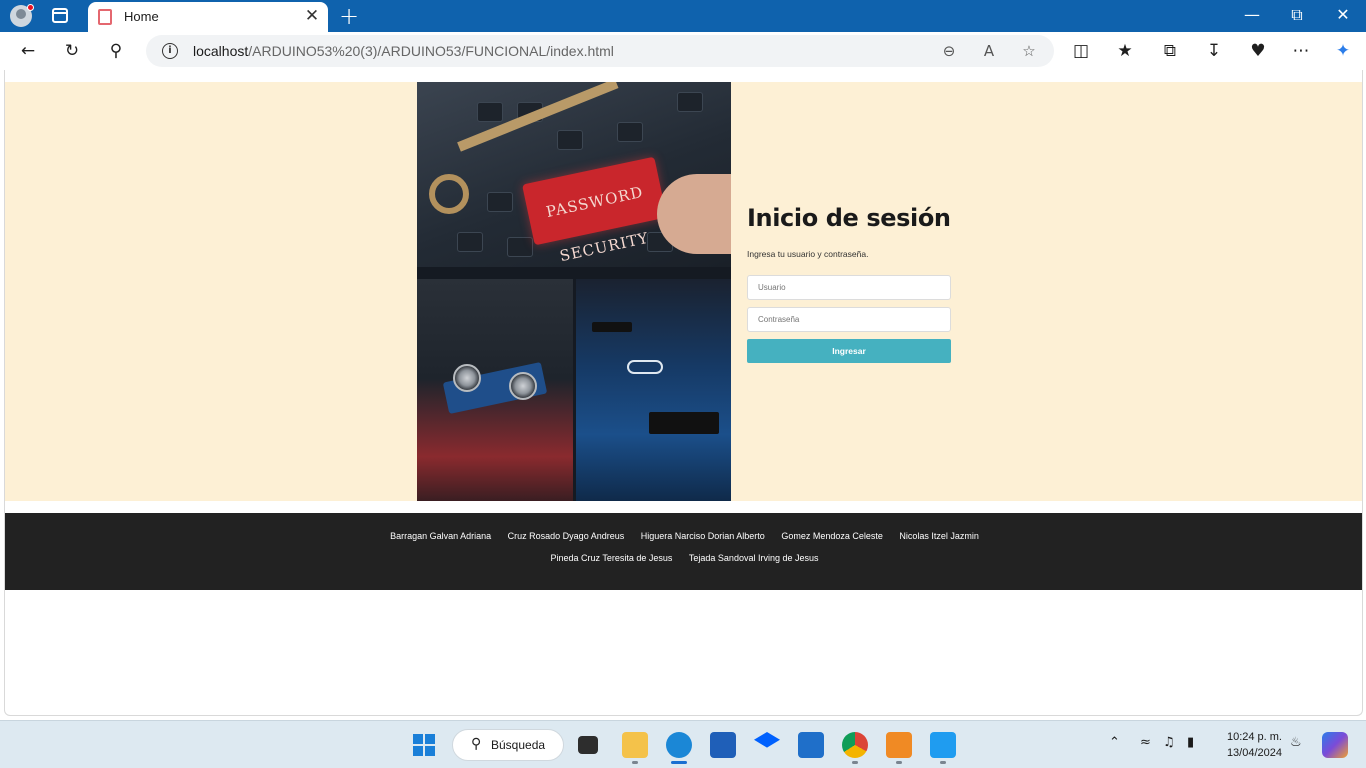 Image resolution: width=1366 pixels, height=768 pixels. Describe the element at coordinates (753, 558) in the screenshot. I see `author-name: Tejada Sandoval Irving de Jesus` at that location.